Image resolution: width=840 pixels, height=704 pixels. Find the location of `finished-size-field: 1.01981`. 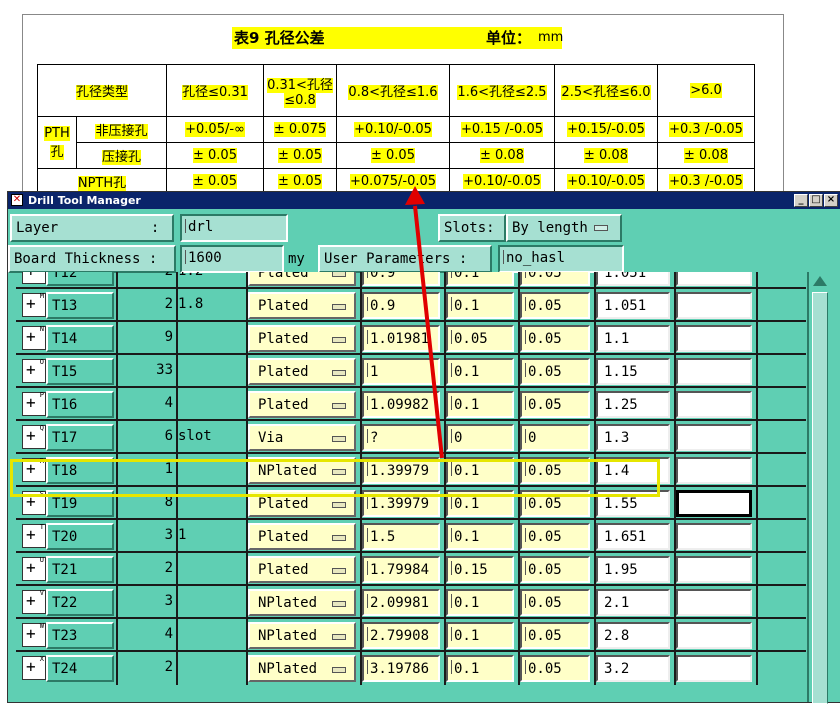

finished-size-field: 1.01981 is located at coordinates (401, 338).